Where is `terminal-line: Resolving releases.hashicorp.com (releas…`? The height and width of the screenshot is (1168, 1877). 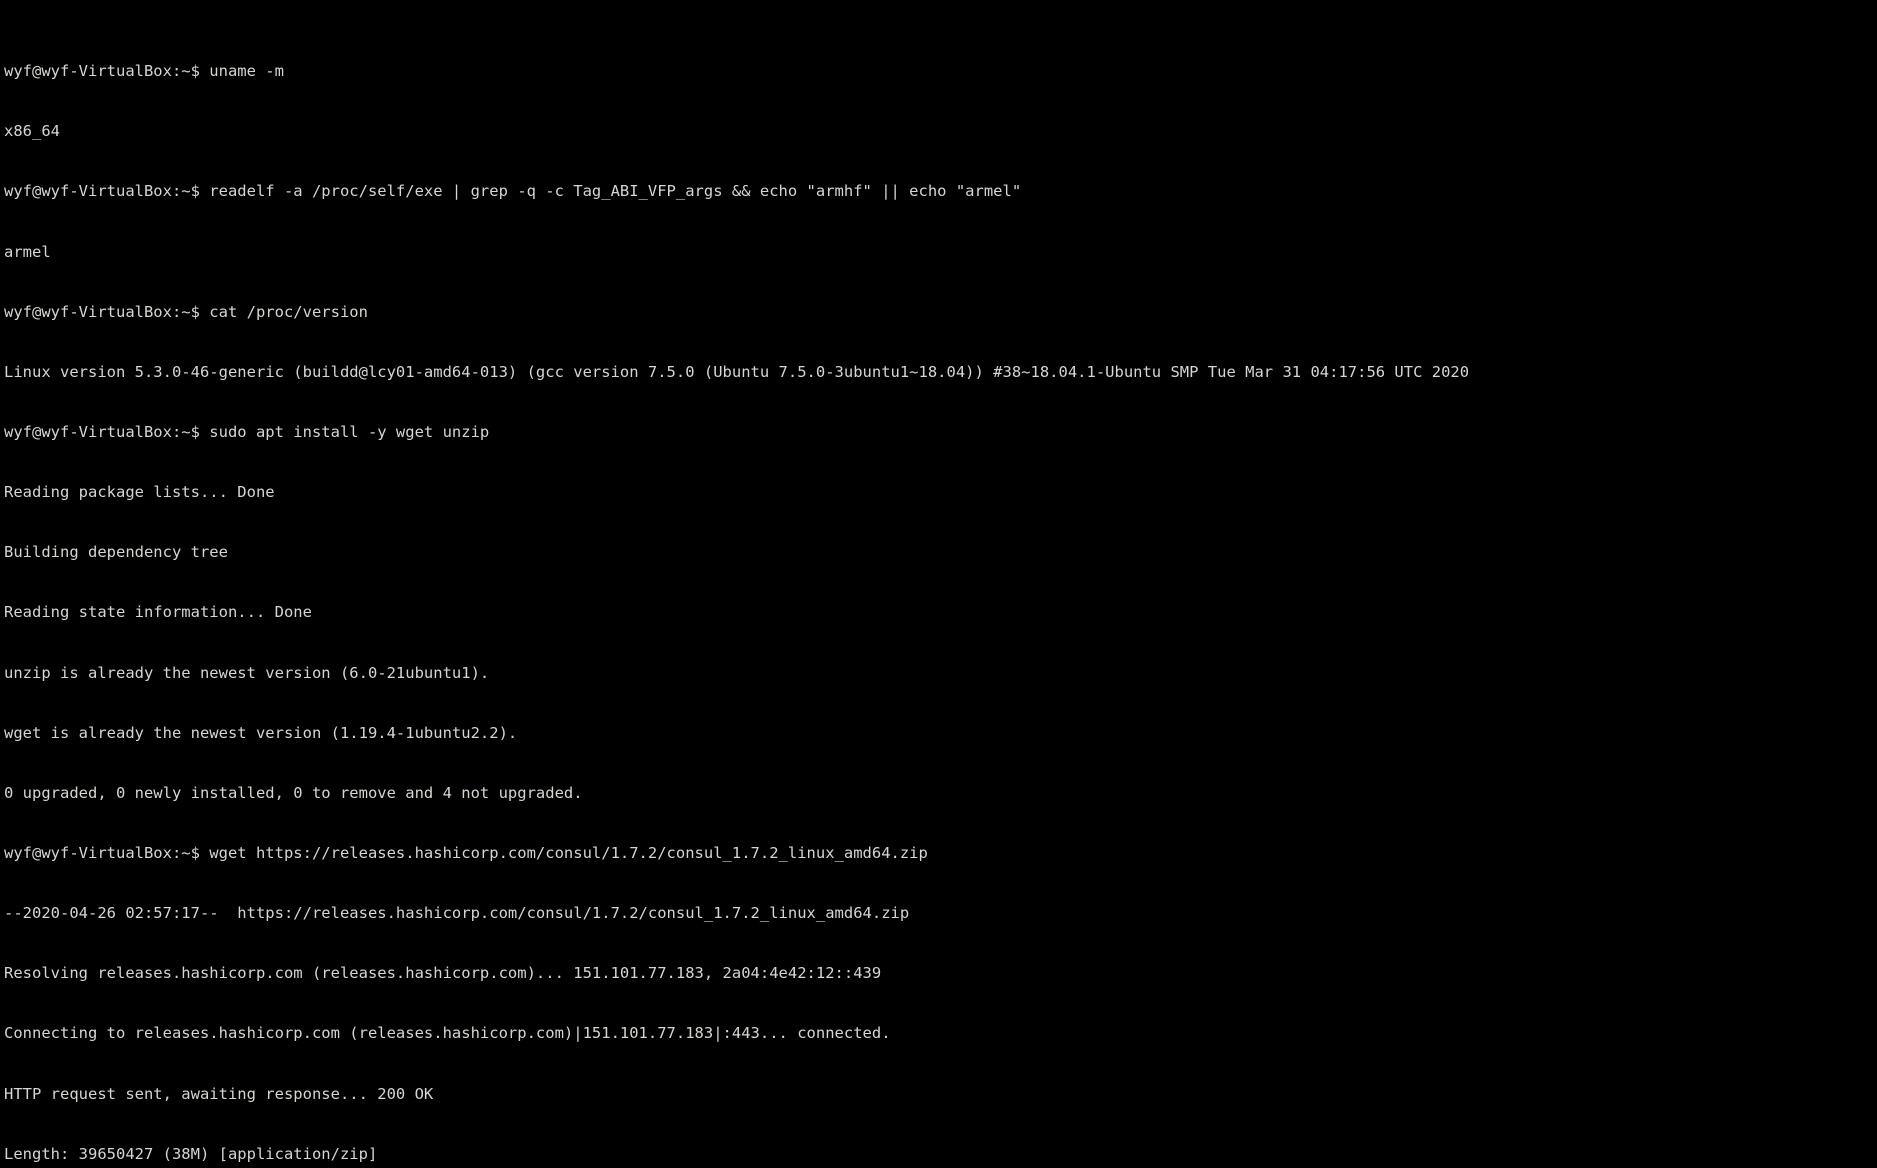 terminal-line: Resolving releases.hashicorp.com (releas… is located at coordinates (443, 973).